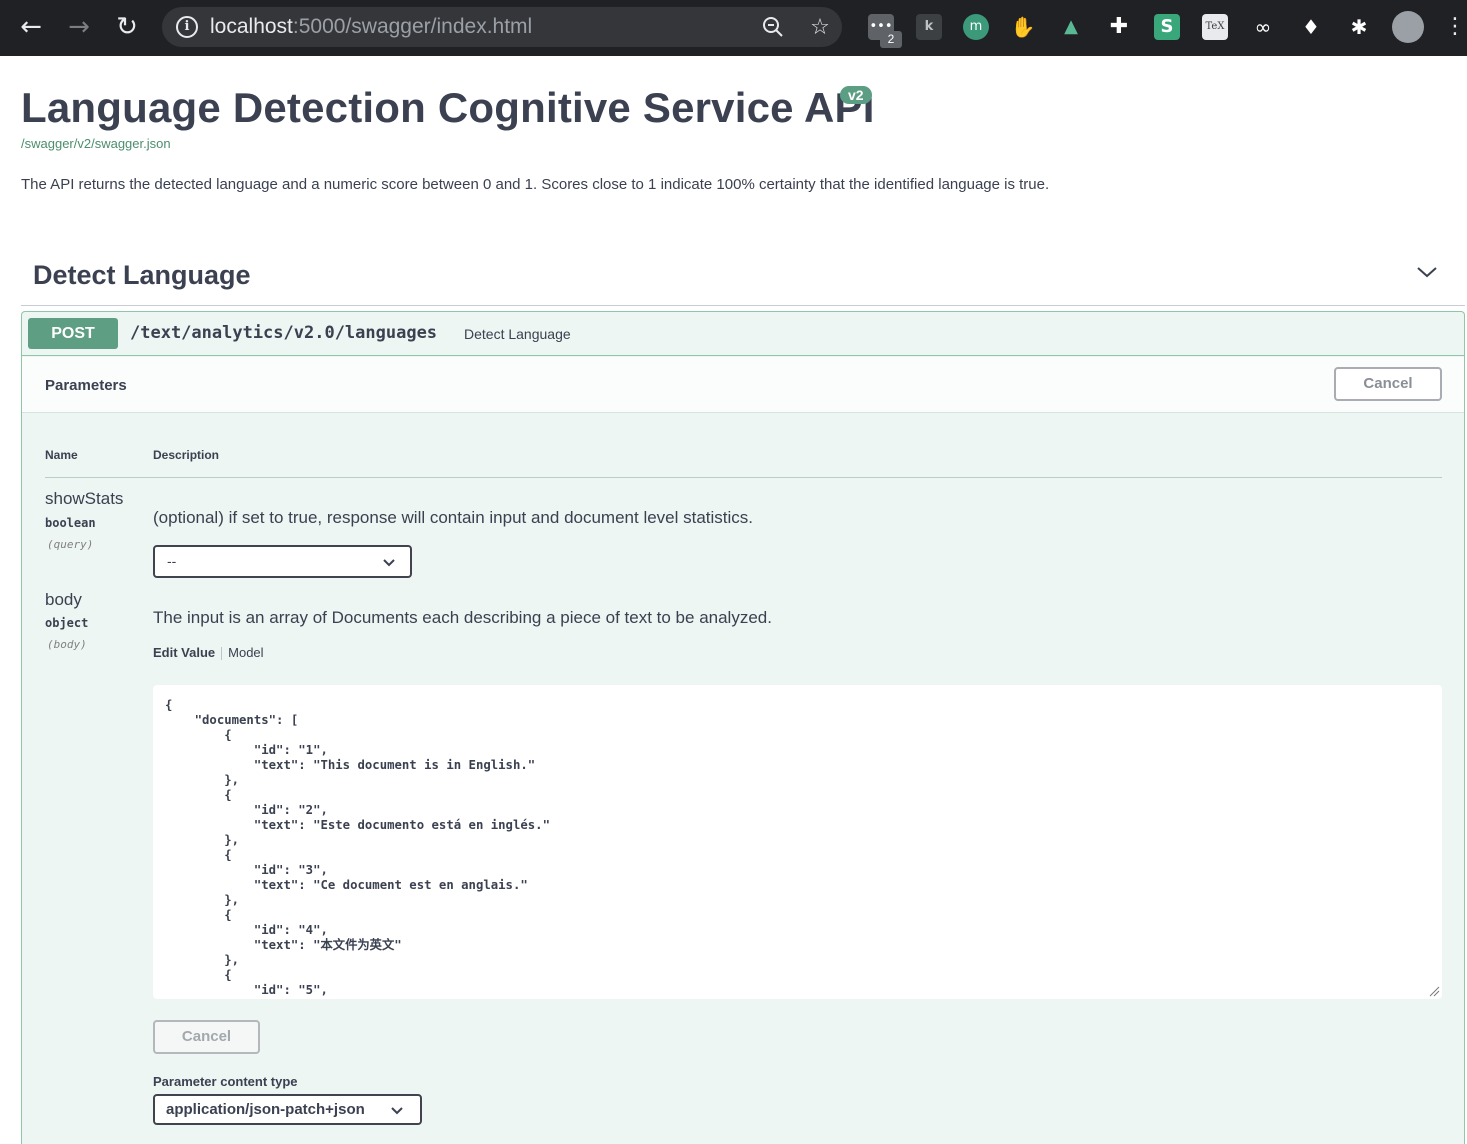  What do you see at coordinates (1263, 27) in the screenshot?
I see `extension-infinity-icon: ∞` at bounding box center [1263, 27].